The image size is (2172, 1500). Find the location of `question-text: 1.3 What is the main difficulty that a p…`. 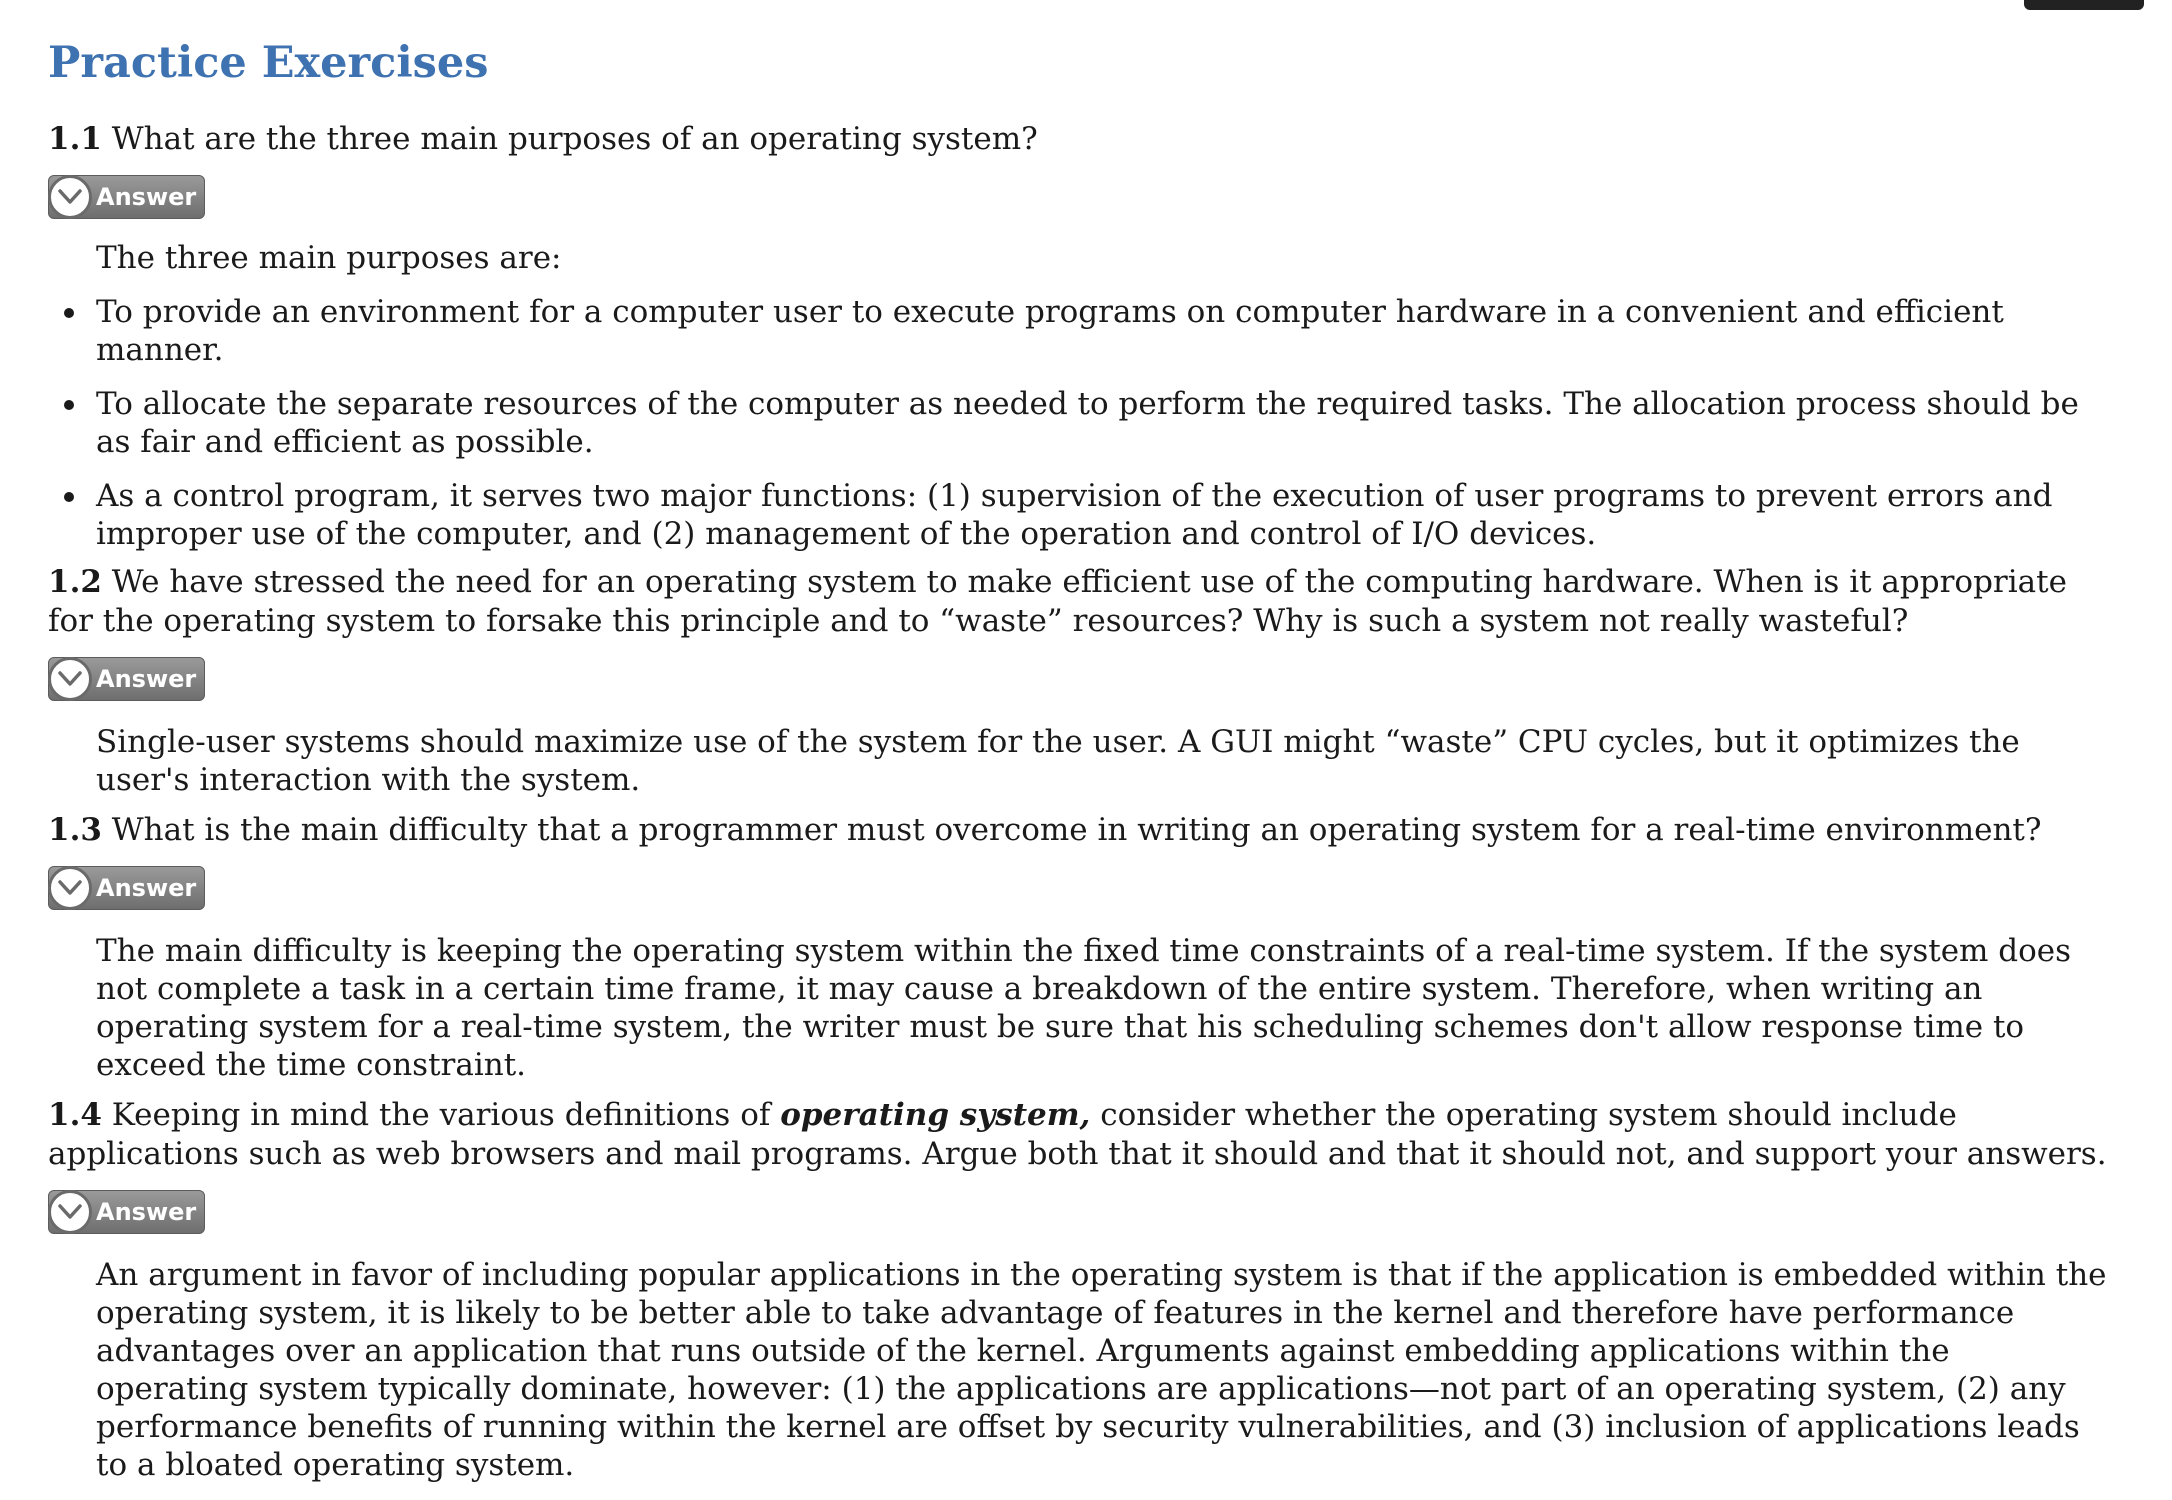

question-text: 1.3 What is the main difficulty that a p… is located at coordinates (1078, 830).